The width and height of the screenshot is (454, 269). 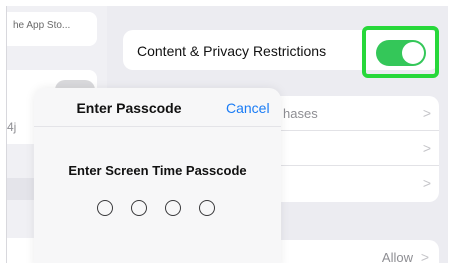 What do you see at coordinates (12, 127) in the screenshot?
I see `sidebar-code-text: 4j` at bounding box center [12, 127].